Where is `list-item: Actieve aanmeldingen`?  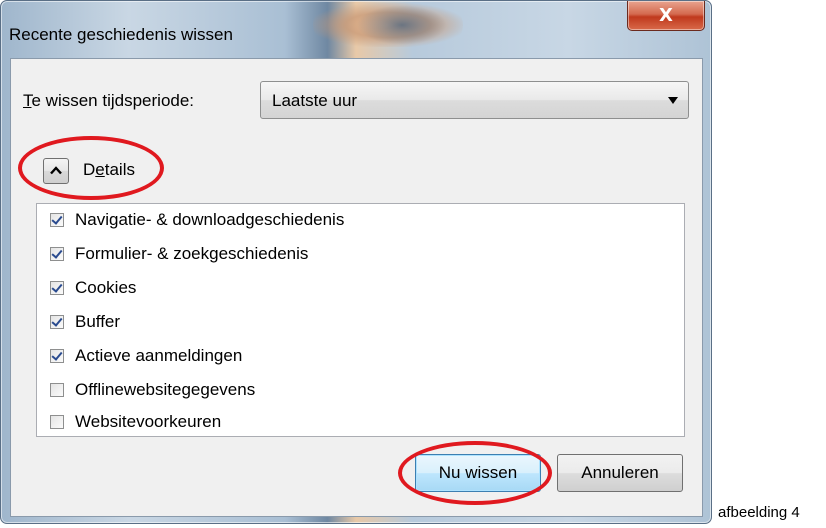
list-item: Actieve aanmeldingen is located at coordinates (146, 356).